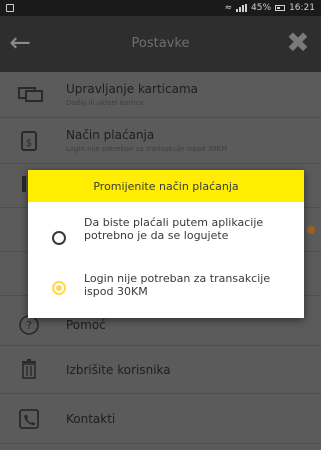  Describe the element at coordinates (10, 8) in the screenshot. I see `sim-icon` at that location.